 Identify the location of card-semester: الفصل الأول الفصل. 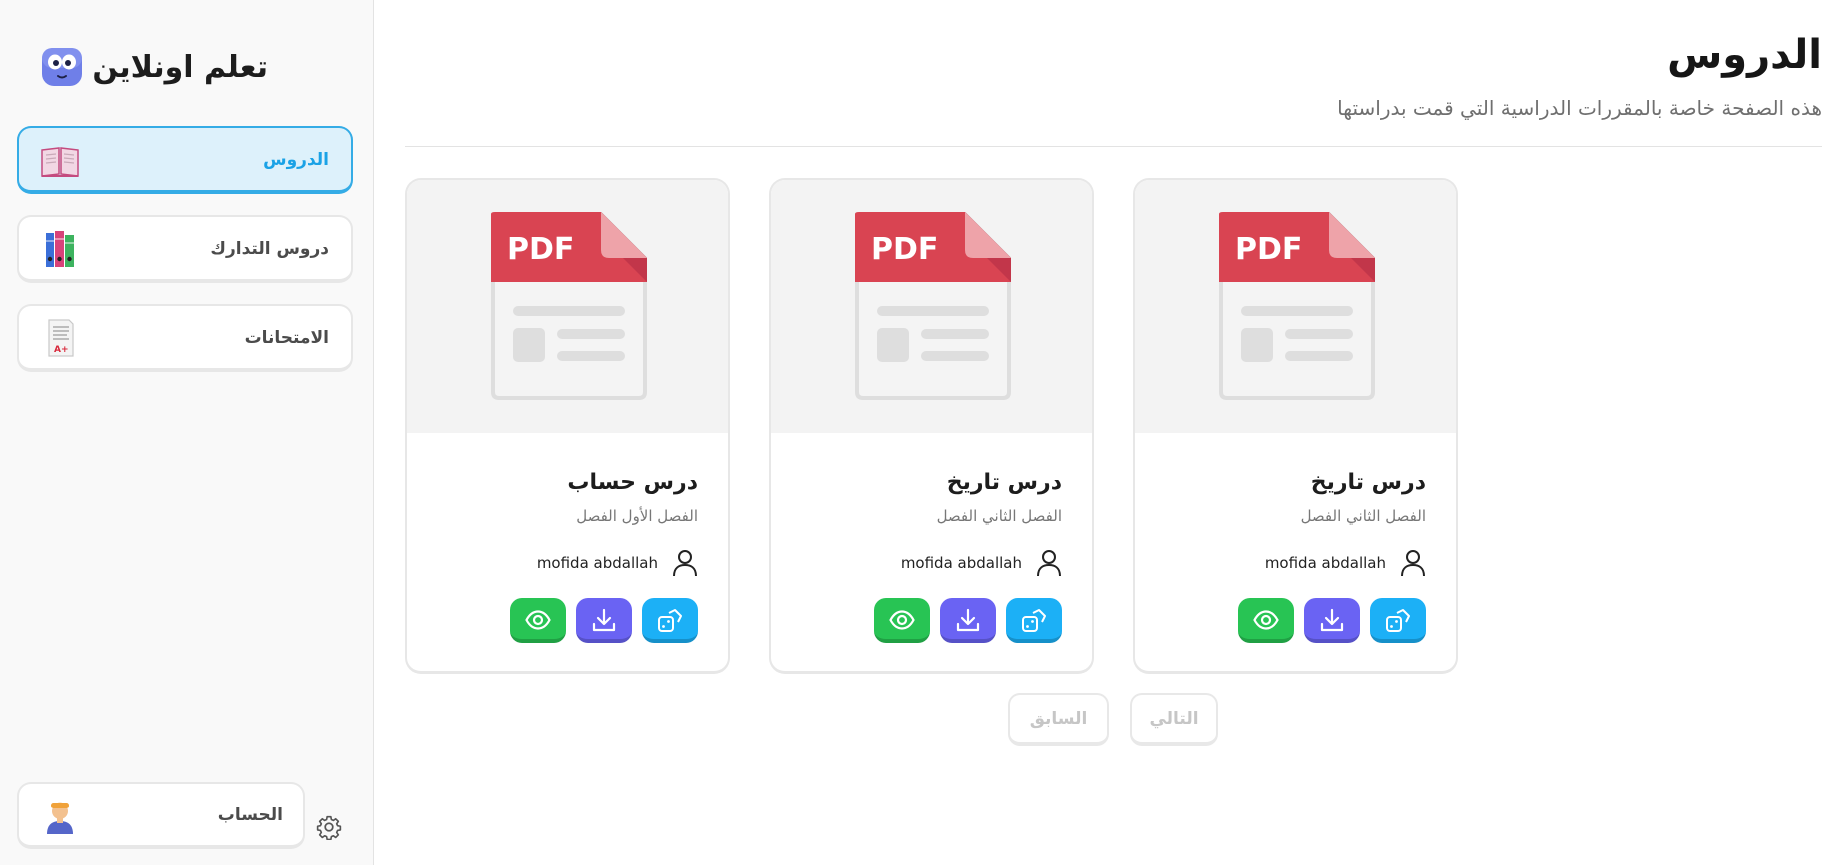
(637, 516).